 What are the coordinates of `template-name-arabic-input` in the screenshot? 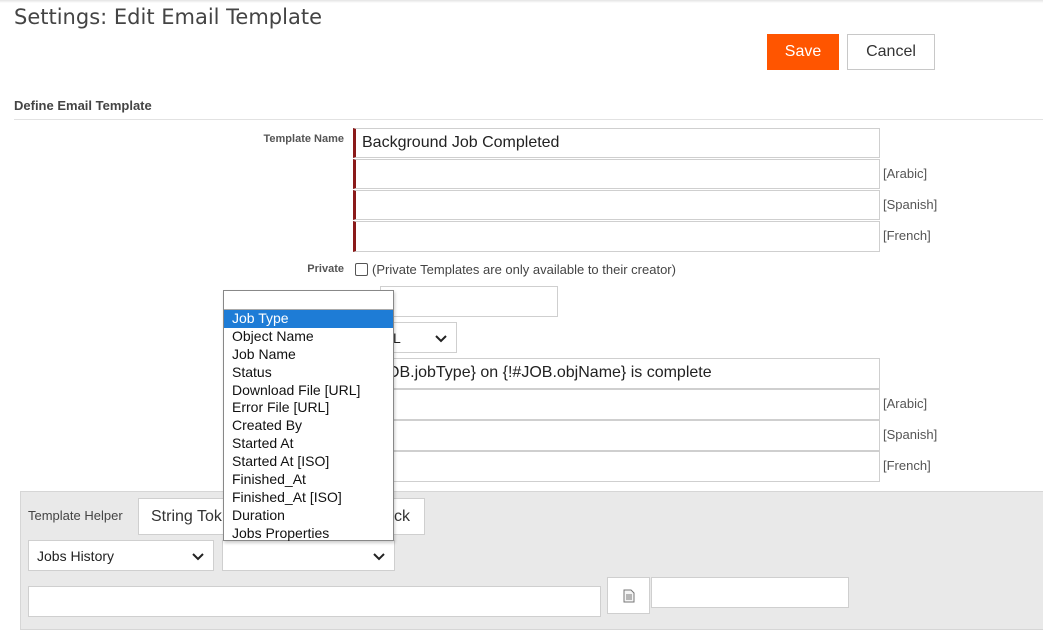 It's located at (616, 174).